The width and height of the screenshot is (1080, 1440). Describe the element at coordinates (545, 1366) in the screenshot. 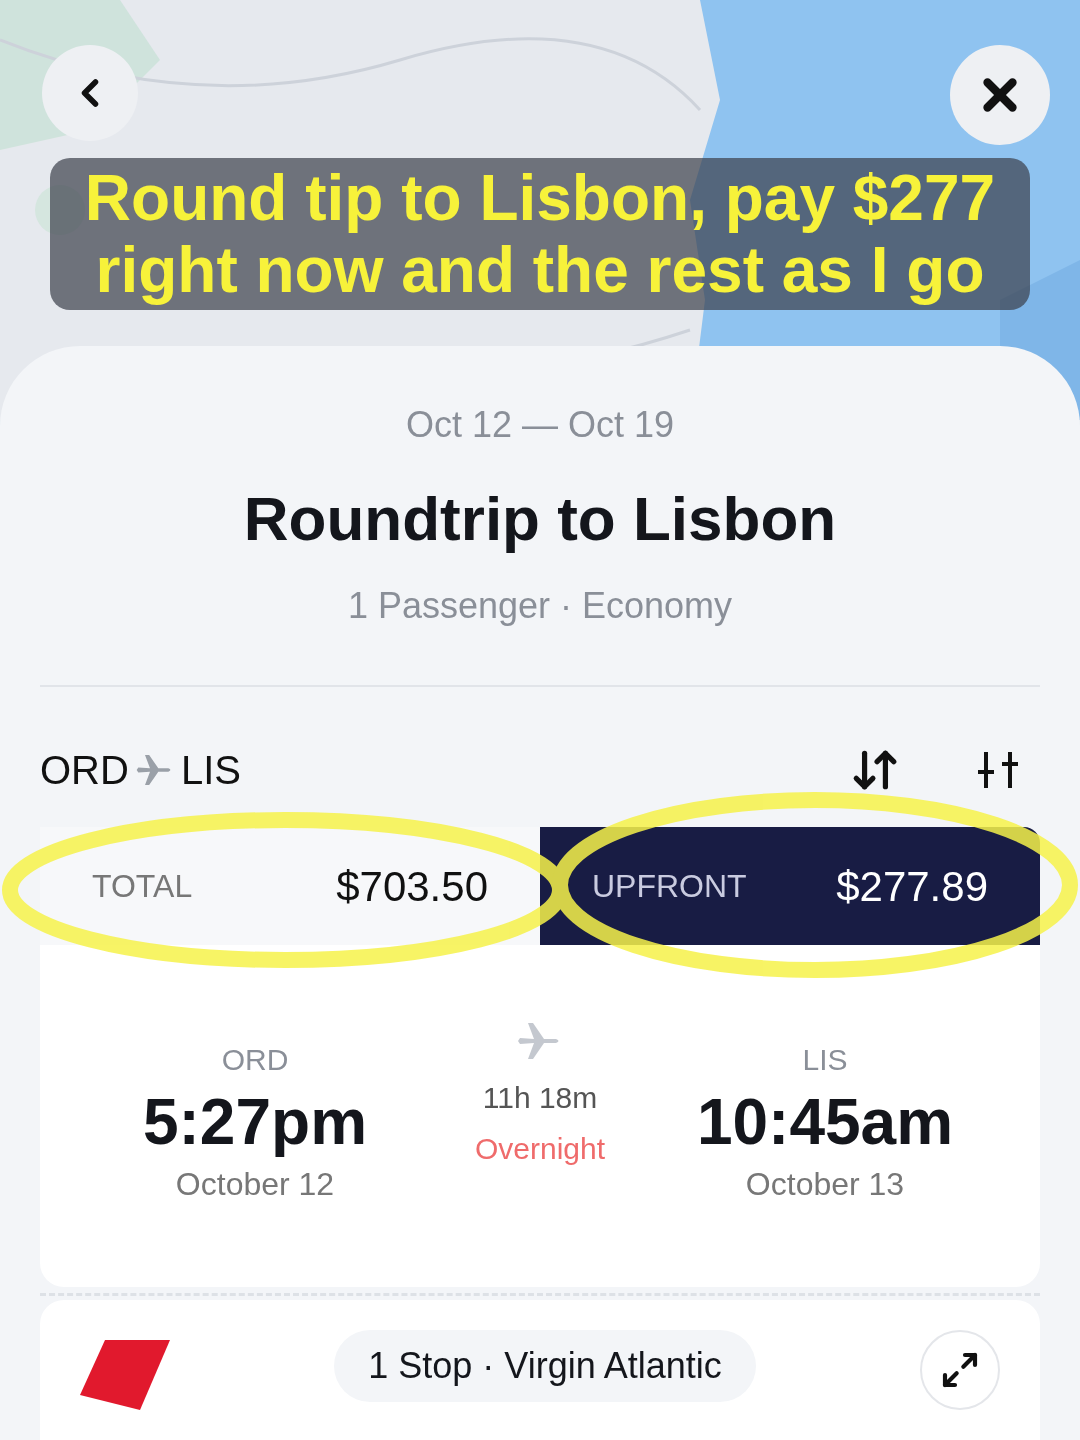

I see `itinerary-summary: 1 Stop · Virgin Atlantic` at that location.